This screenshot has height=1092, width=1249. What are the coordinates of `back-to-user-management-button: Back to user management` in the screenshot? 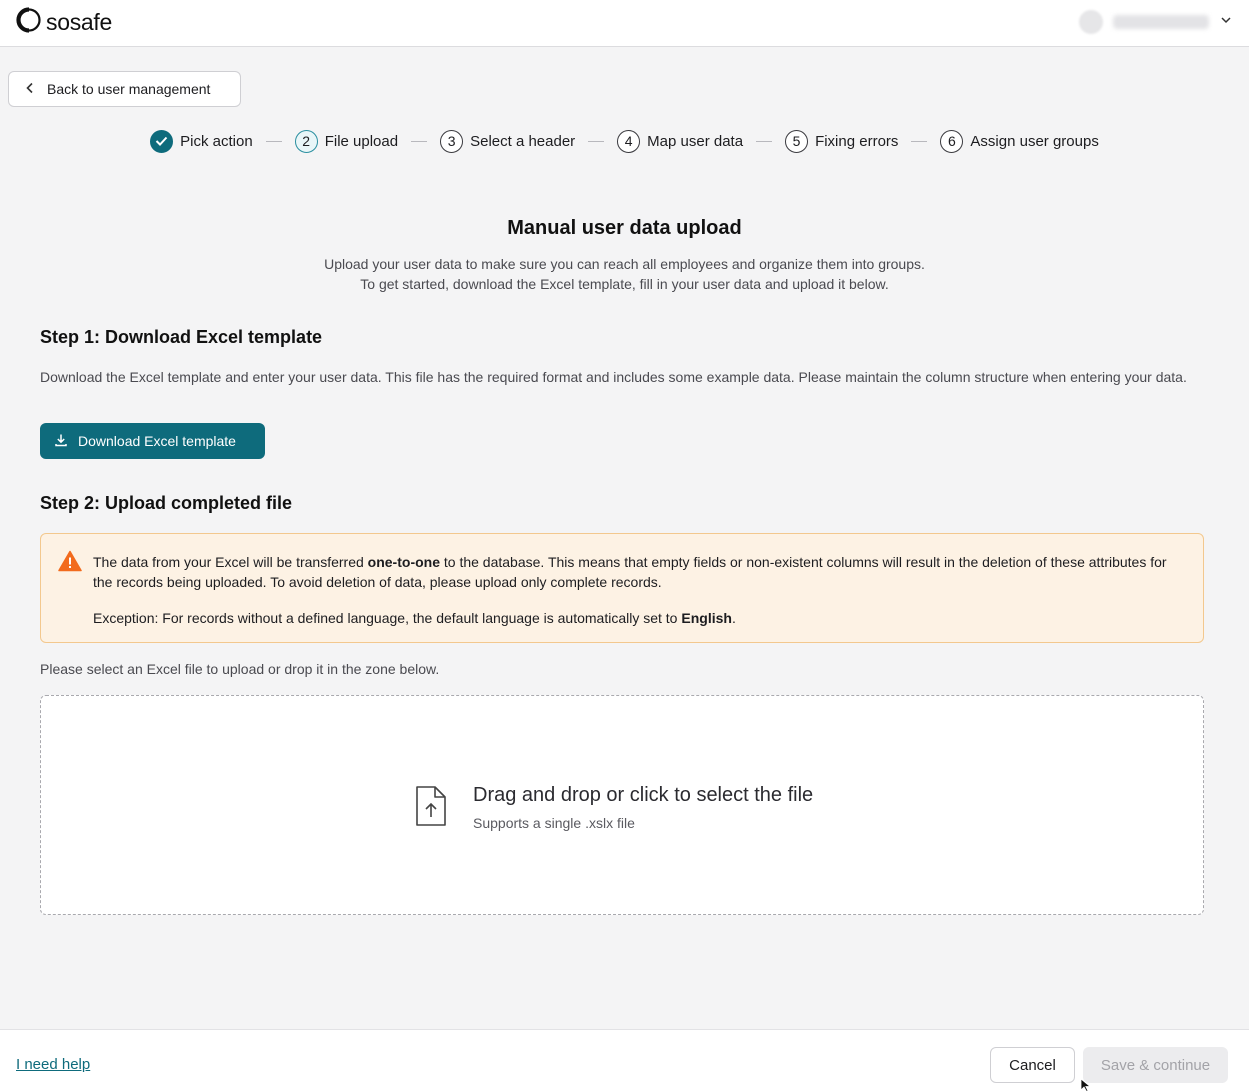 It's located at (124, 89).